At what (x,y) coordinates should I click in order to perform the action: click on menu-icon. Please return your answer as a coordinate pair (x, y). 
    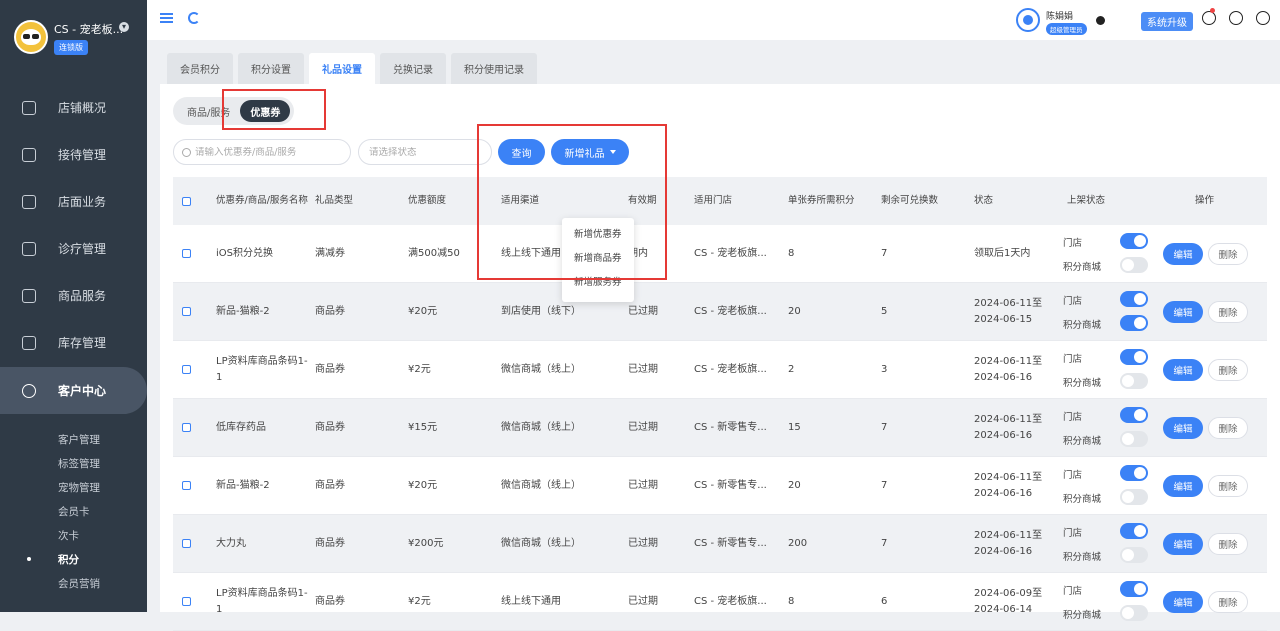
    Looking at the image, I should click on (166, 18).